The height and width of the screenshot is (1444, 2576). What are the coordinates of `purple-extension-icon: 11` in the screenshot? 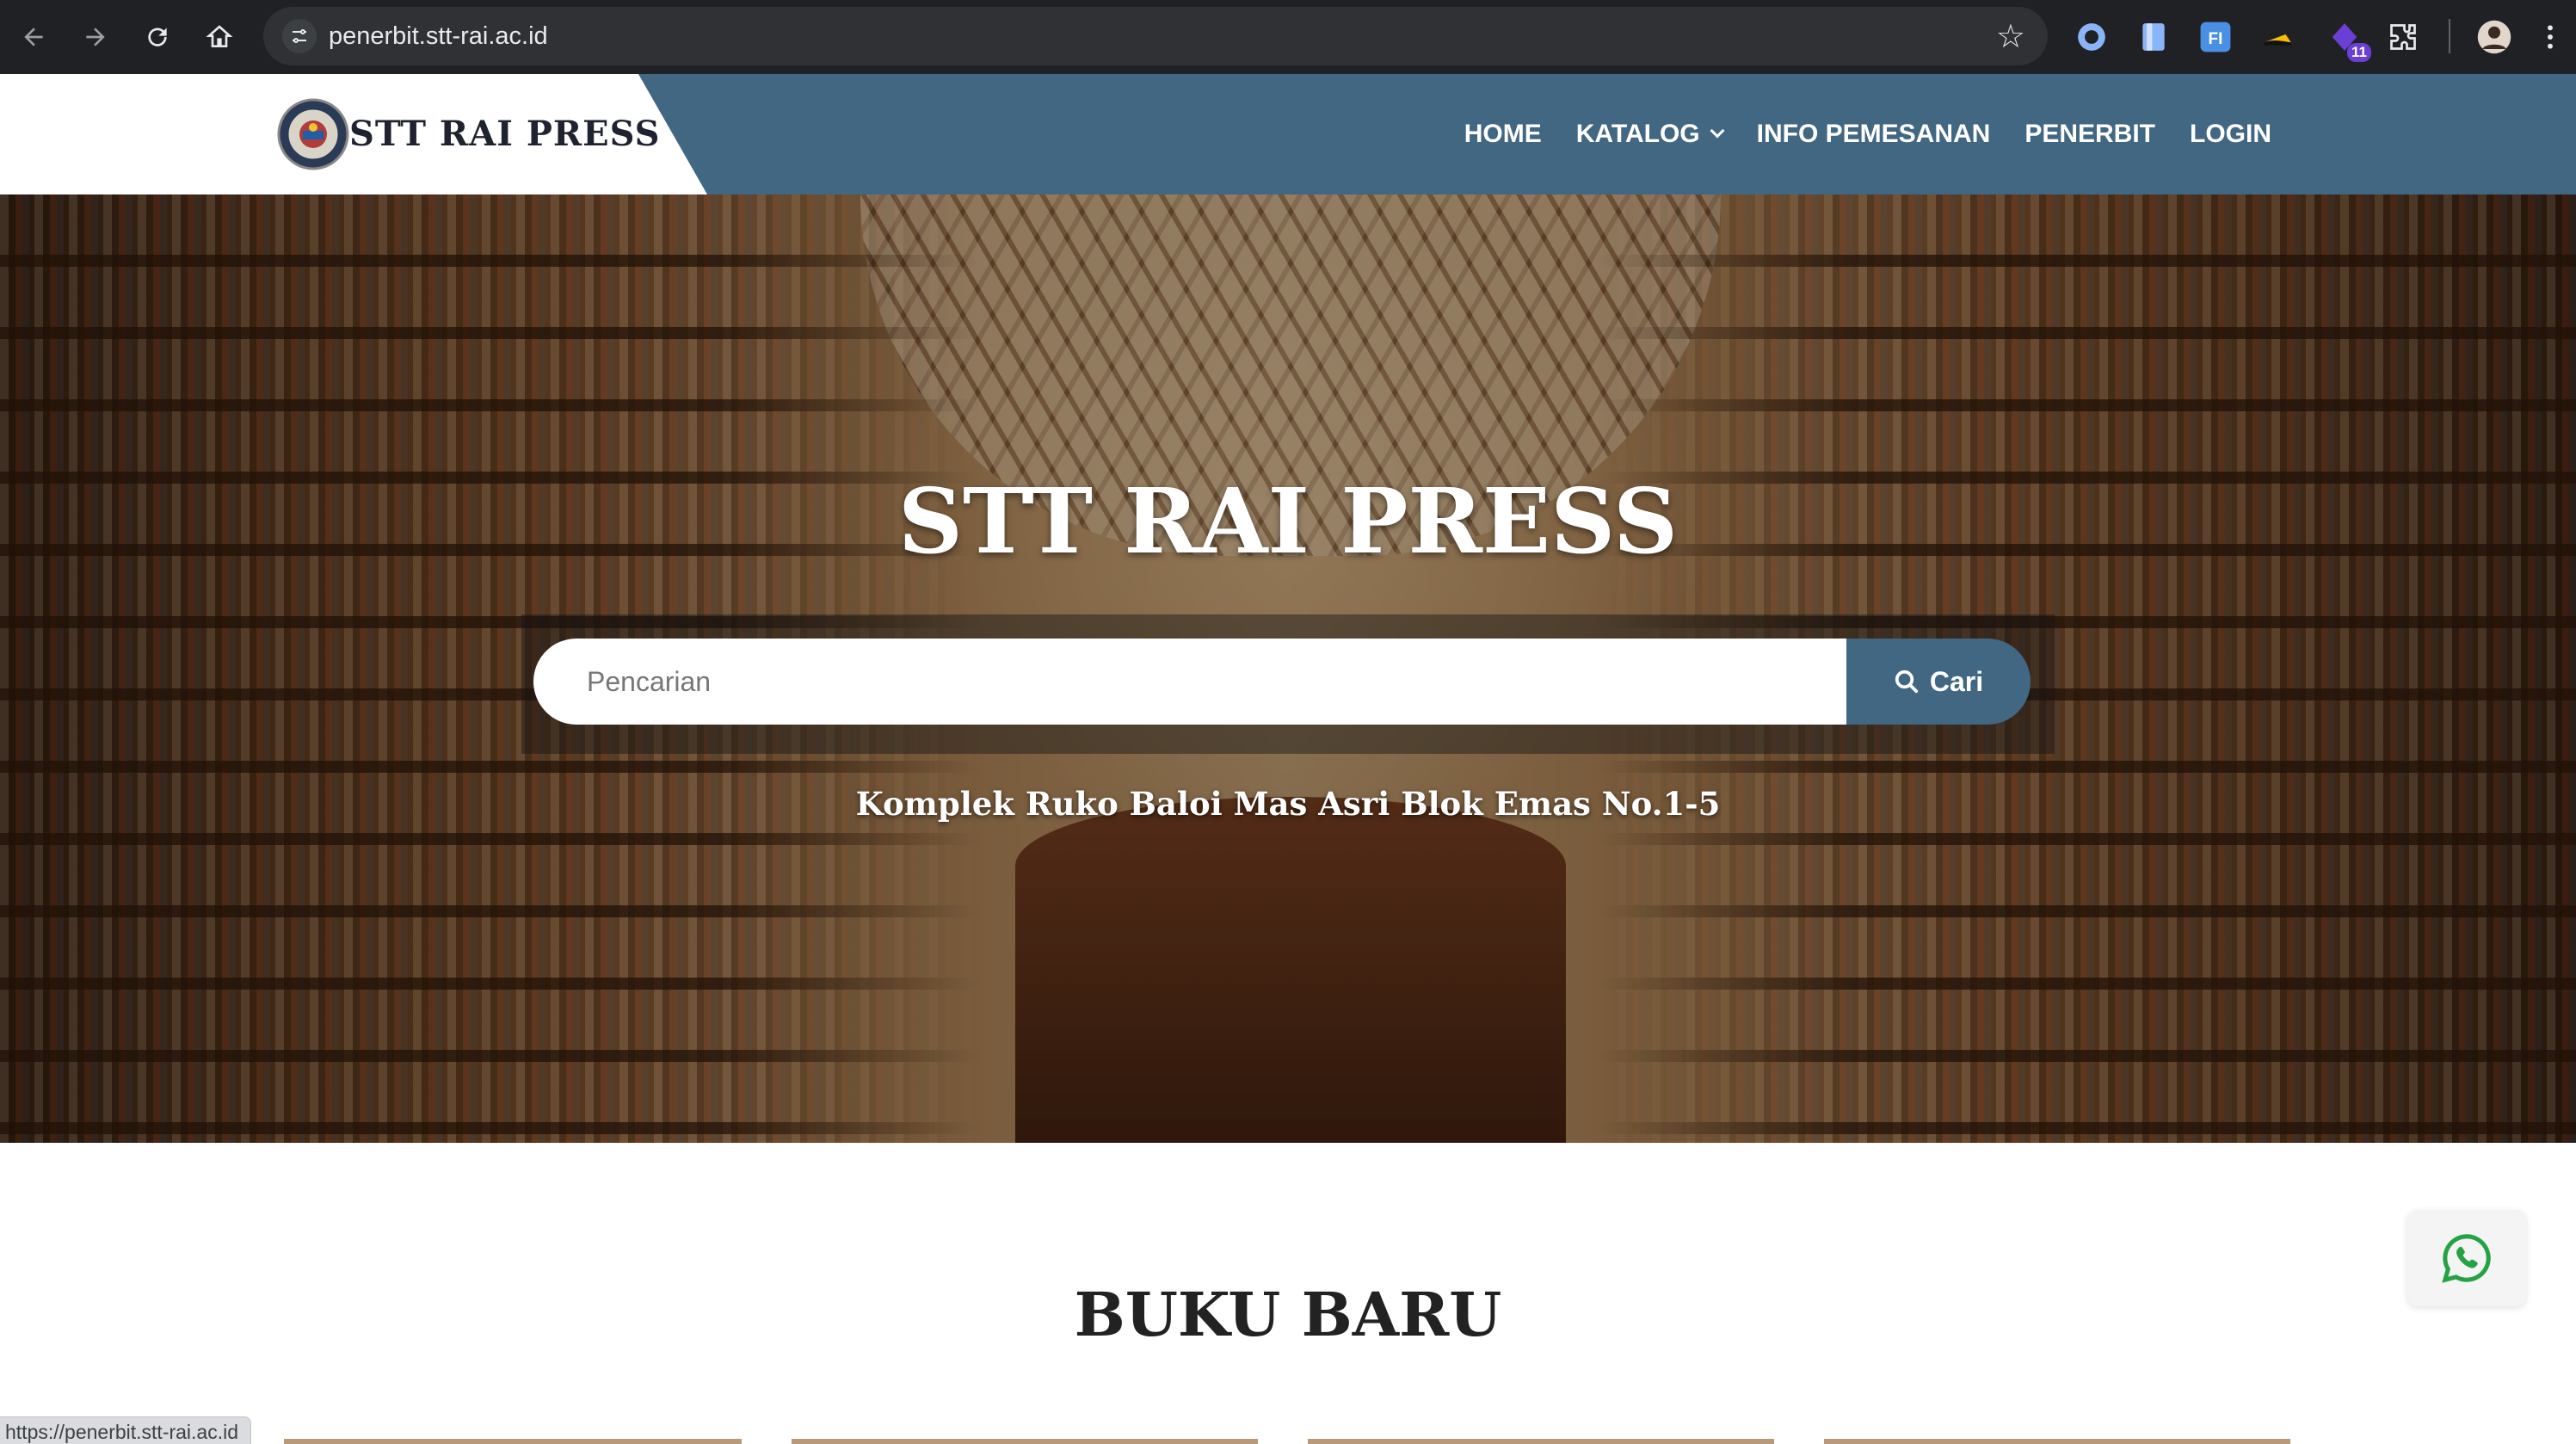 It's located at (2348, 39).